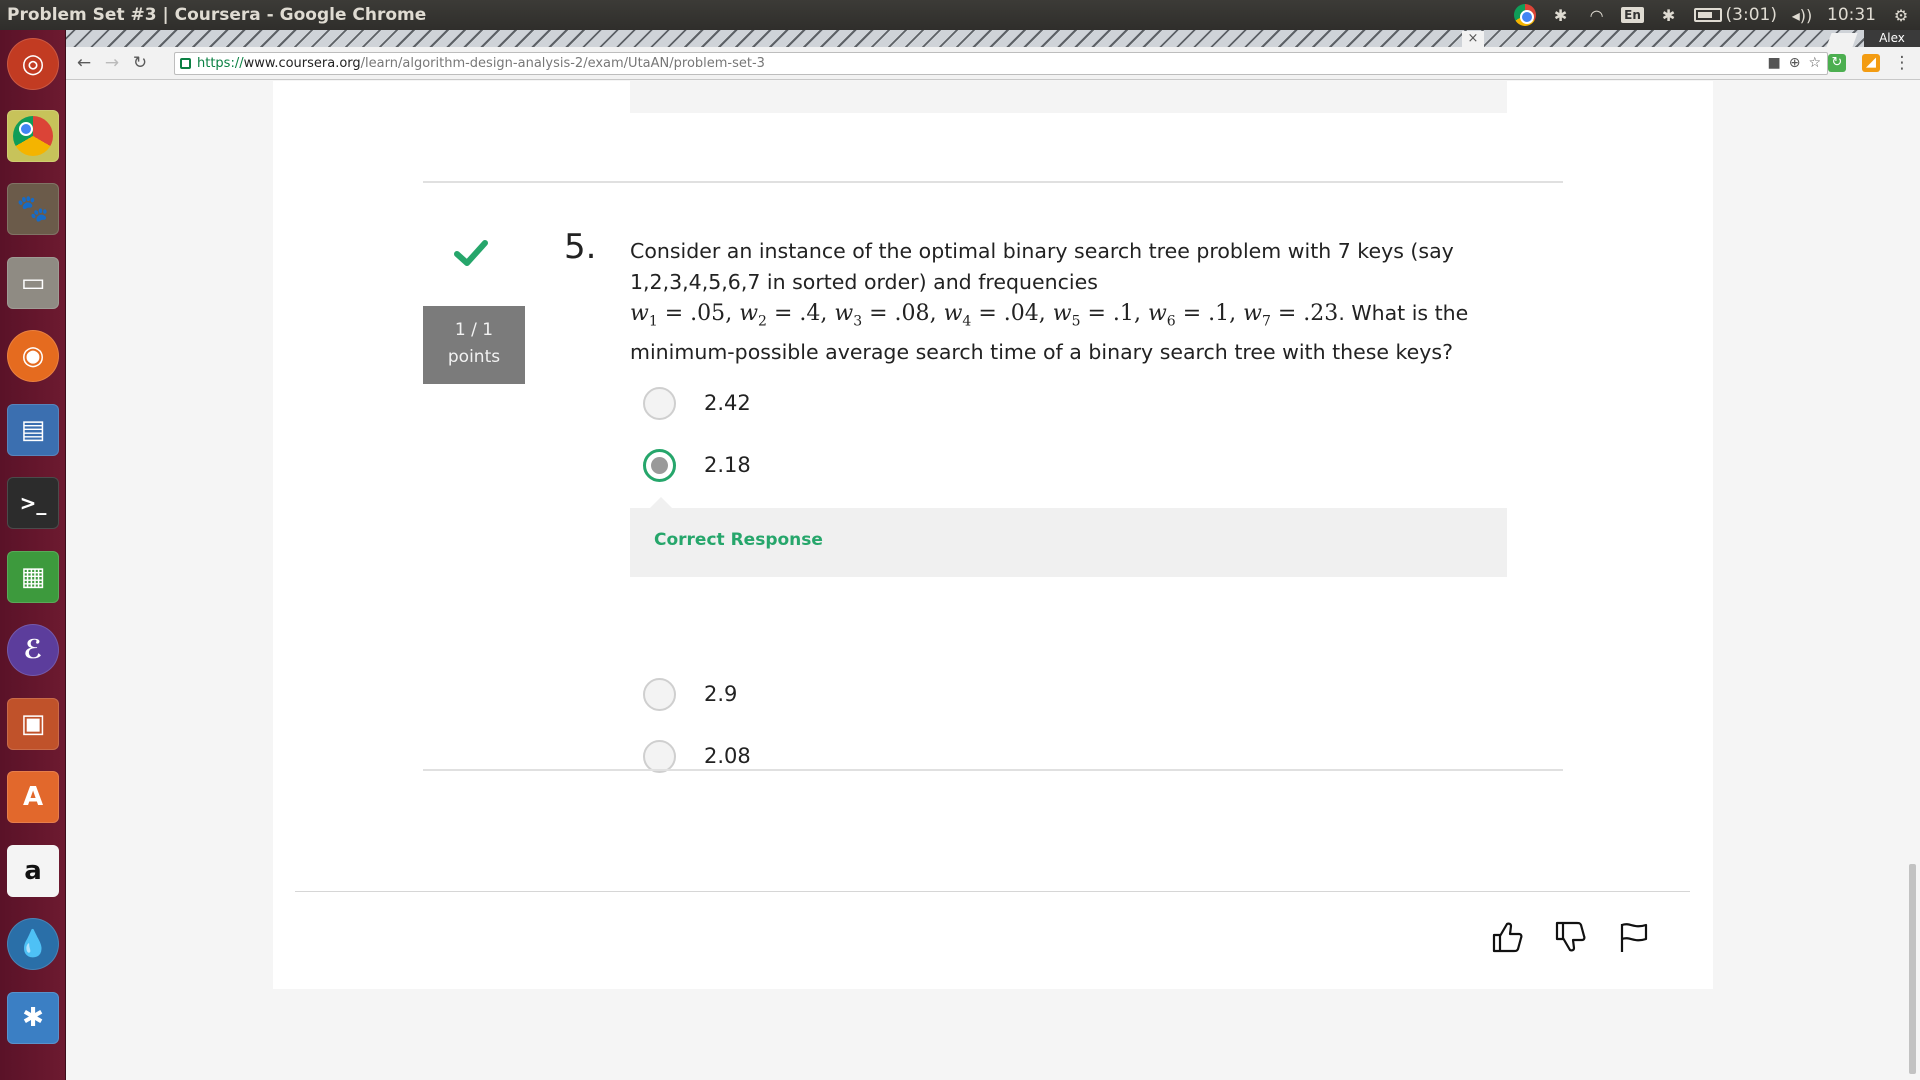 This screenshot has height=1080, width=1920. Describe the element at coordinates (690, 694) in the screenshot. I see `answer-option: 2.9` at that location.